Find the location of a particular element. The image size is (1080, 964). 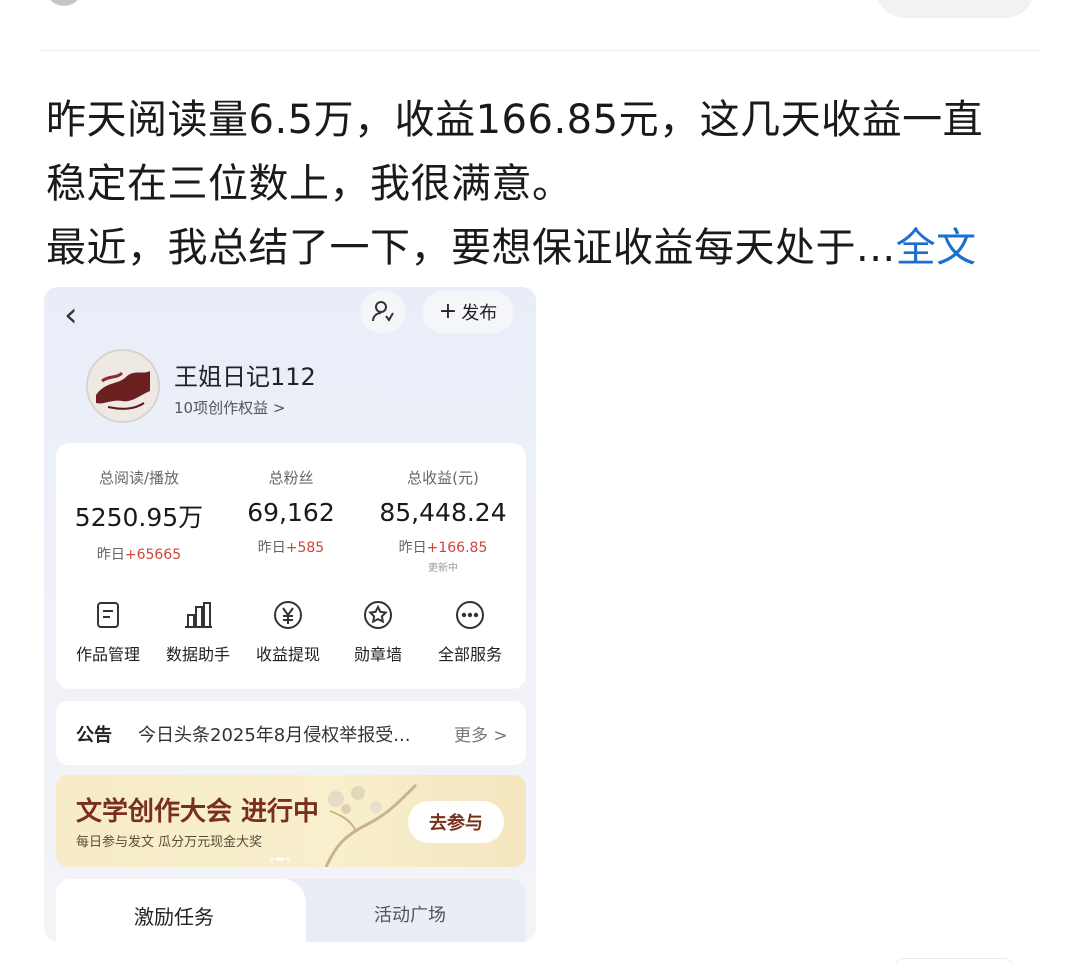

post-line-3: 最近，我总结了一下，要想保证收益每天处于...全文 is located at coordinates (541, 248).